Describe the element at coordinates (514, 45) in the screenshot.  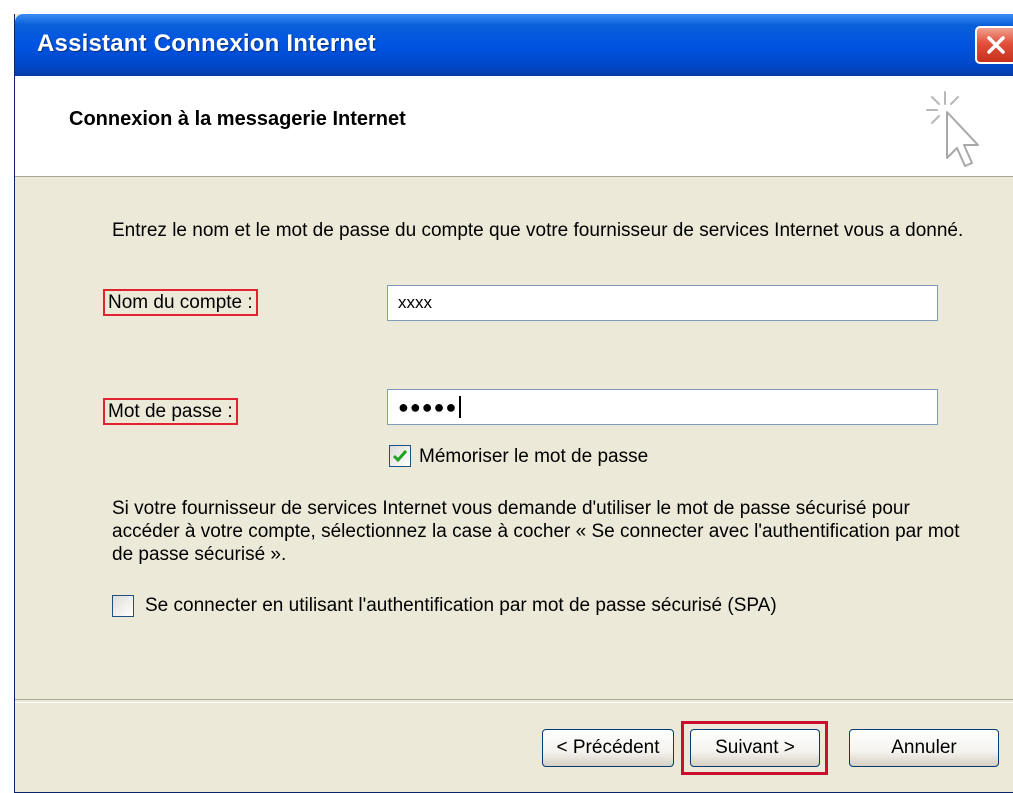
I see `title-bar: Assistant Connexion Internet` at that location.